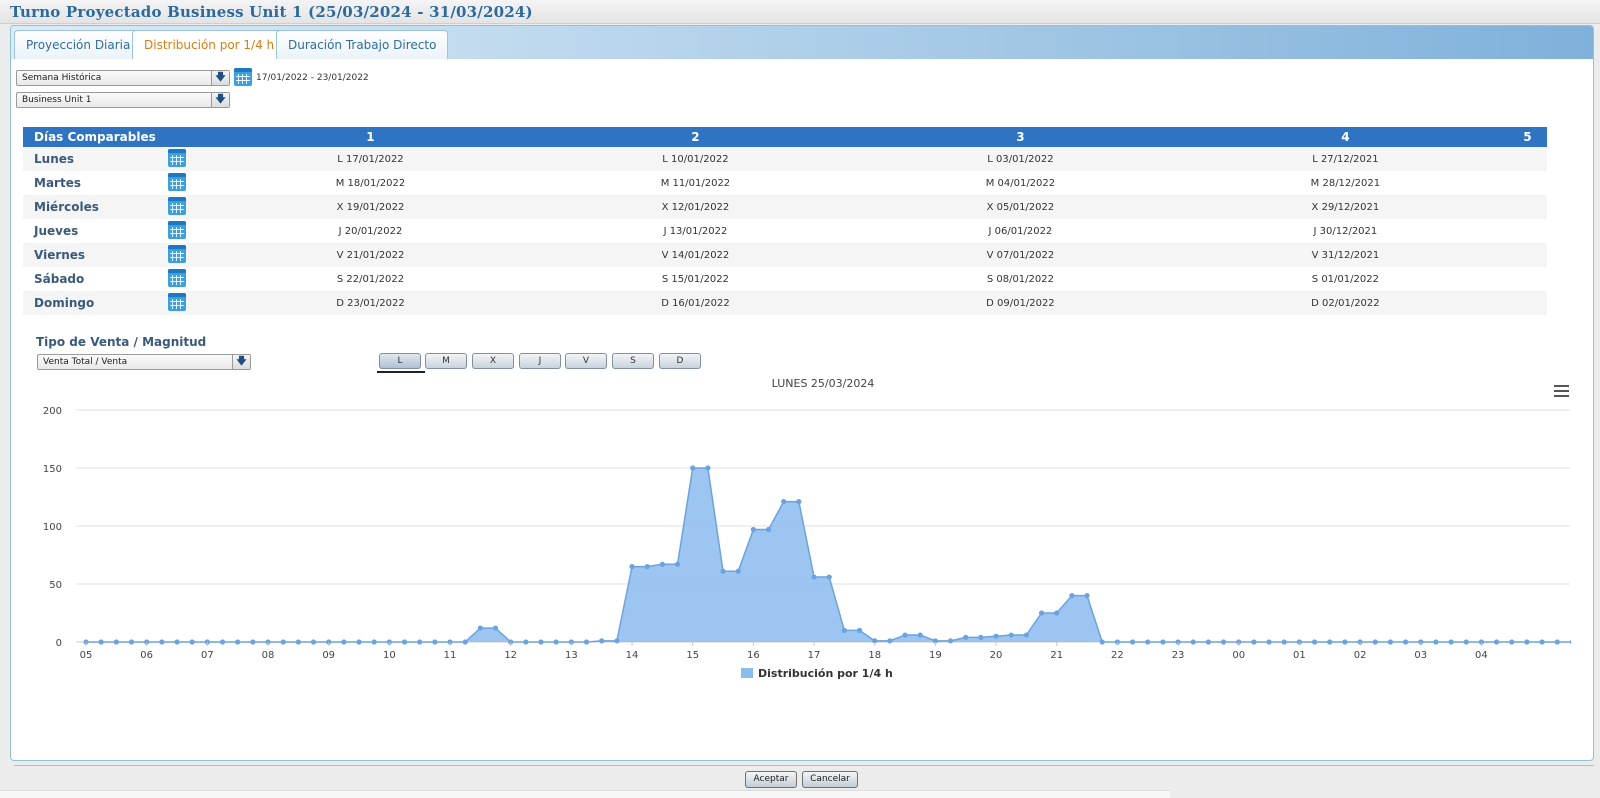  Describe the element at coordinates (540, 361) in the screenshot. I see `day-button-j: J` at that location.